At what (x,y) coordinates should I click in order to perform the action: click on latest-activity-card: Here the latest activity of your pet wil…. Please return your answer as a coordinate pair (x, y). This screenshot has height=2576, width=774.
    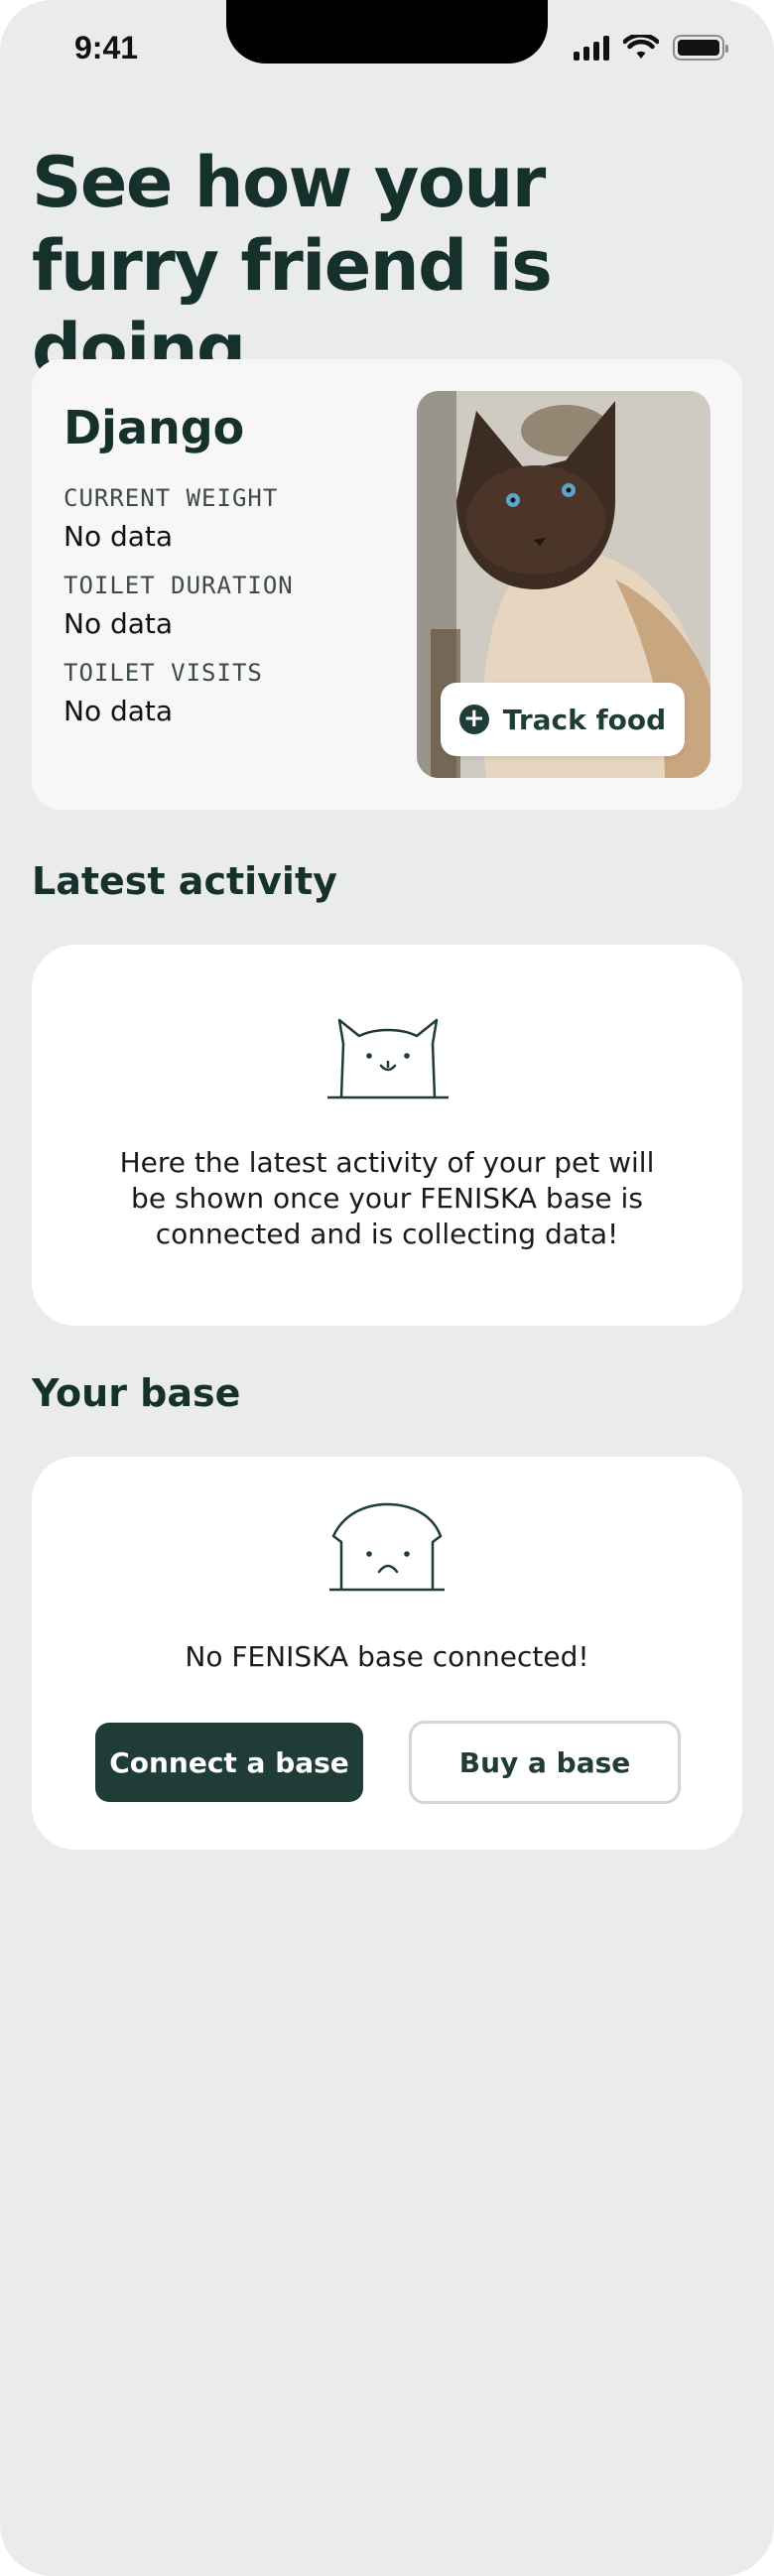
    Looking at the image, I should click on (387, 1135).